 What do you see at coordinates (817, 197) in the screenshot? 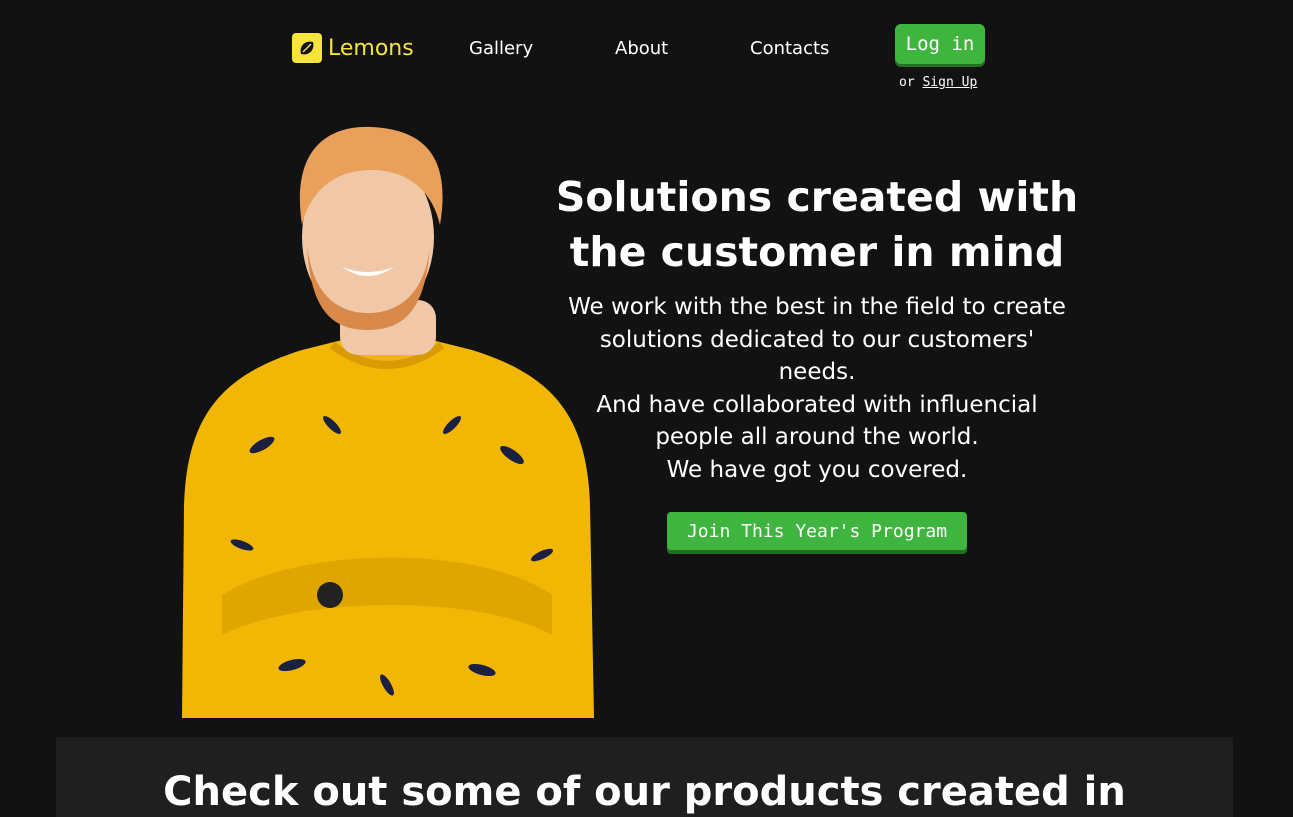
I see `hero-title-line-1: Solutions created with` at bounding box center [817, 197].